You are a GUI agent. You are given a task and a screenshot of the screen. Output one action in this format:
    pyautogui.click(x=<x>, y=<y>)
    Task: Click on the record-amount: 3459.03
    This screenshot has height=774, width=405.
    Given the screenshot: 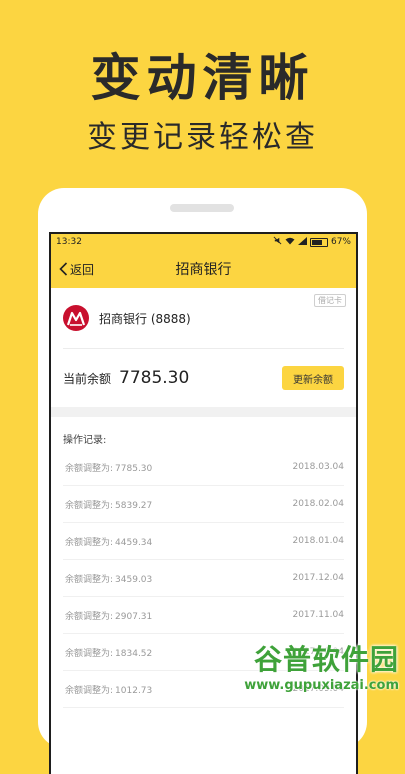 What is the action you would take?
    pyautogui.click(x=134, y=579)
    